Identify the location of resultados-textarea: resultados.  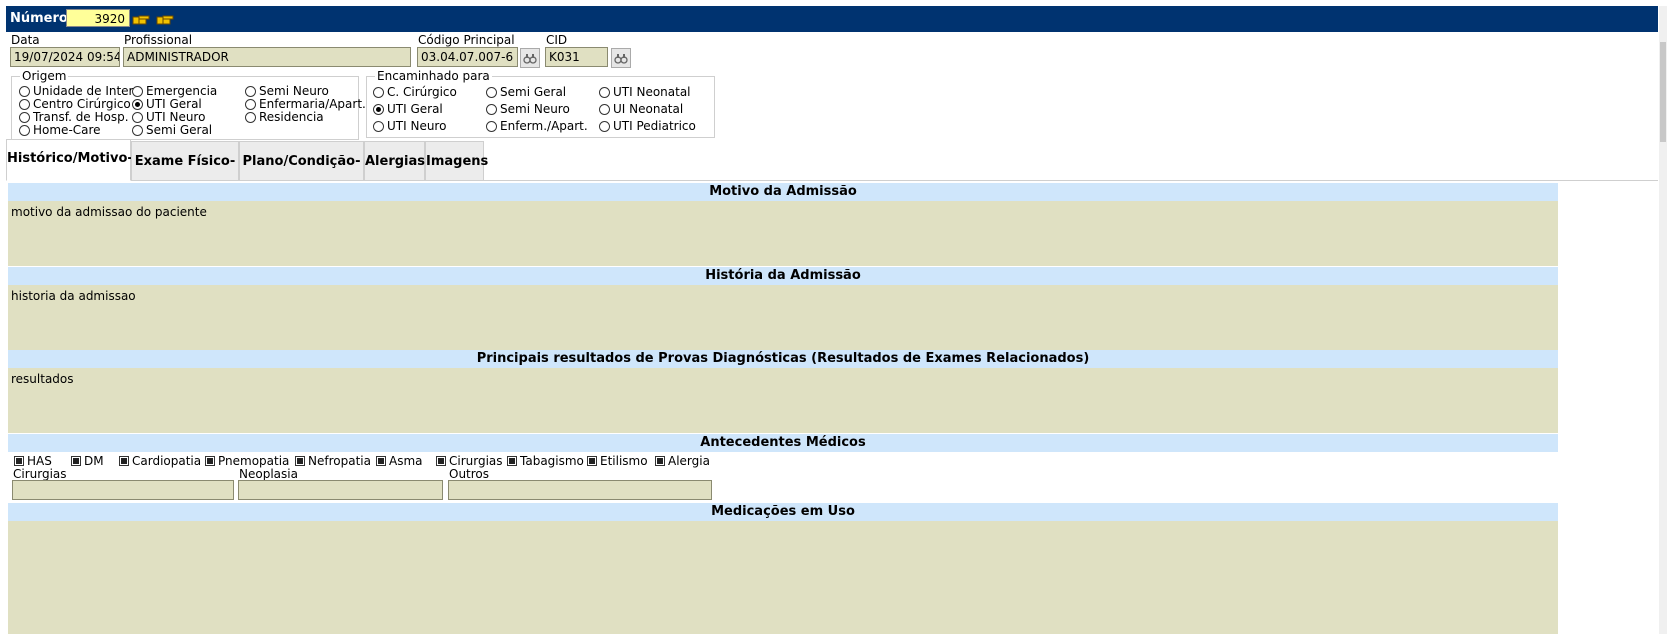
(783, 400).